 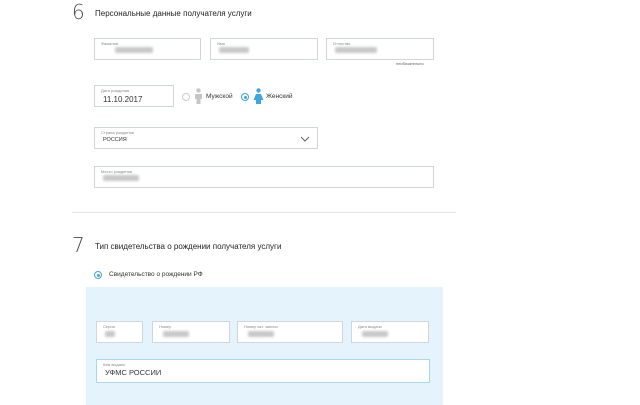 I want to click on number-value-redacted, so click(x=176, y=334).